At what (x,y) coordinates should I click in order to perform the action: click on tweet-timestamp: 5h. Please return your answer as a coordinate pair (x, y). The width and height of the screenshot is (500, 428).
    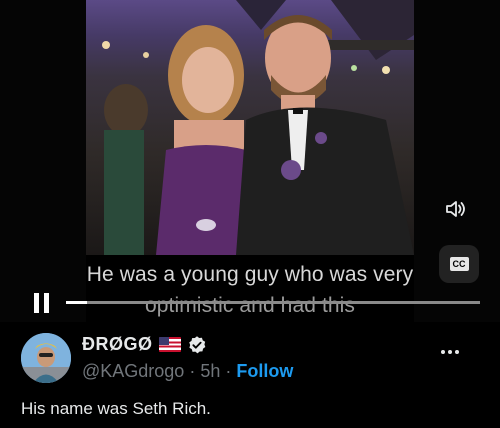
    Looking at the image, I should click on (210, 371).